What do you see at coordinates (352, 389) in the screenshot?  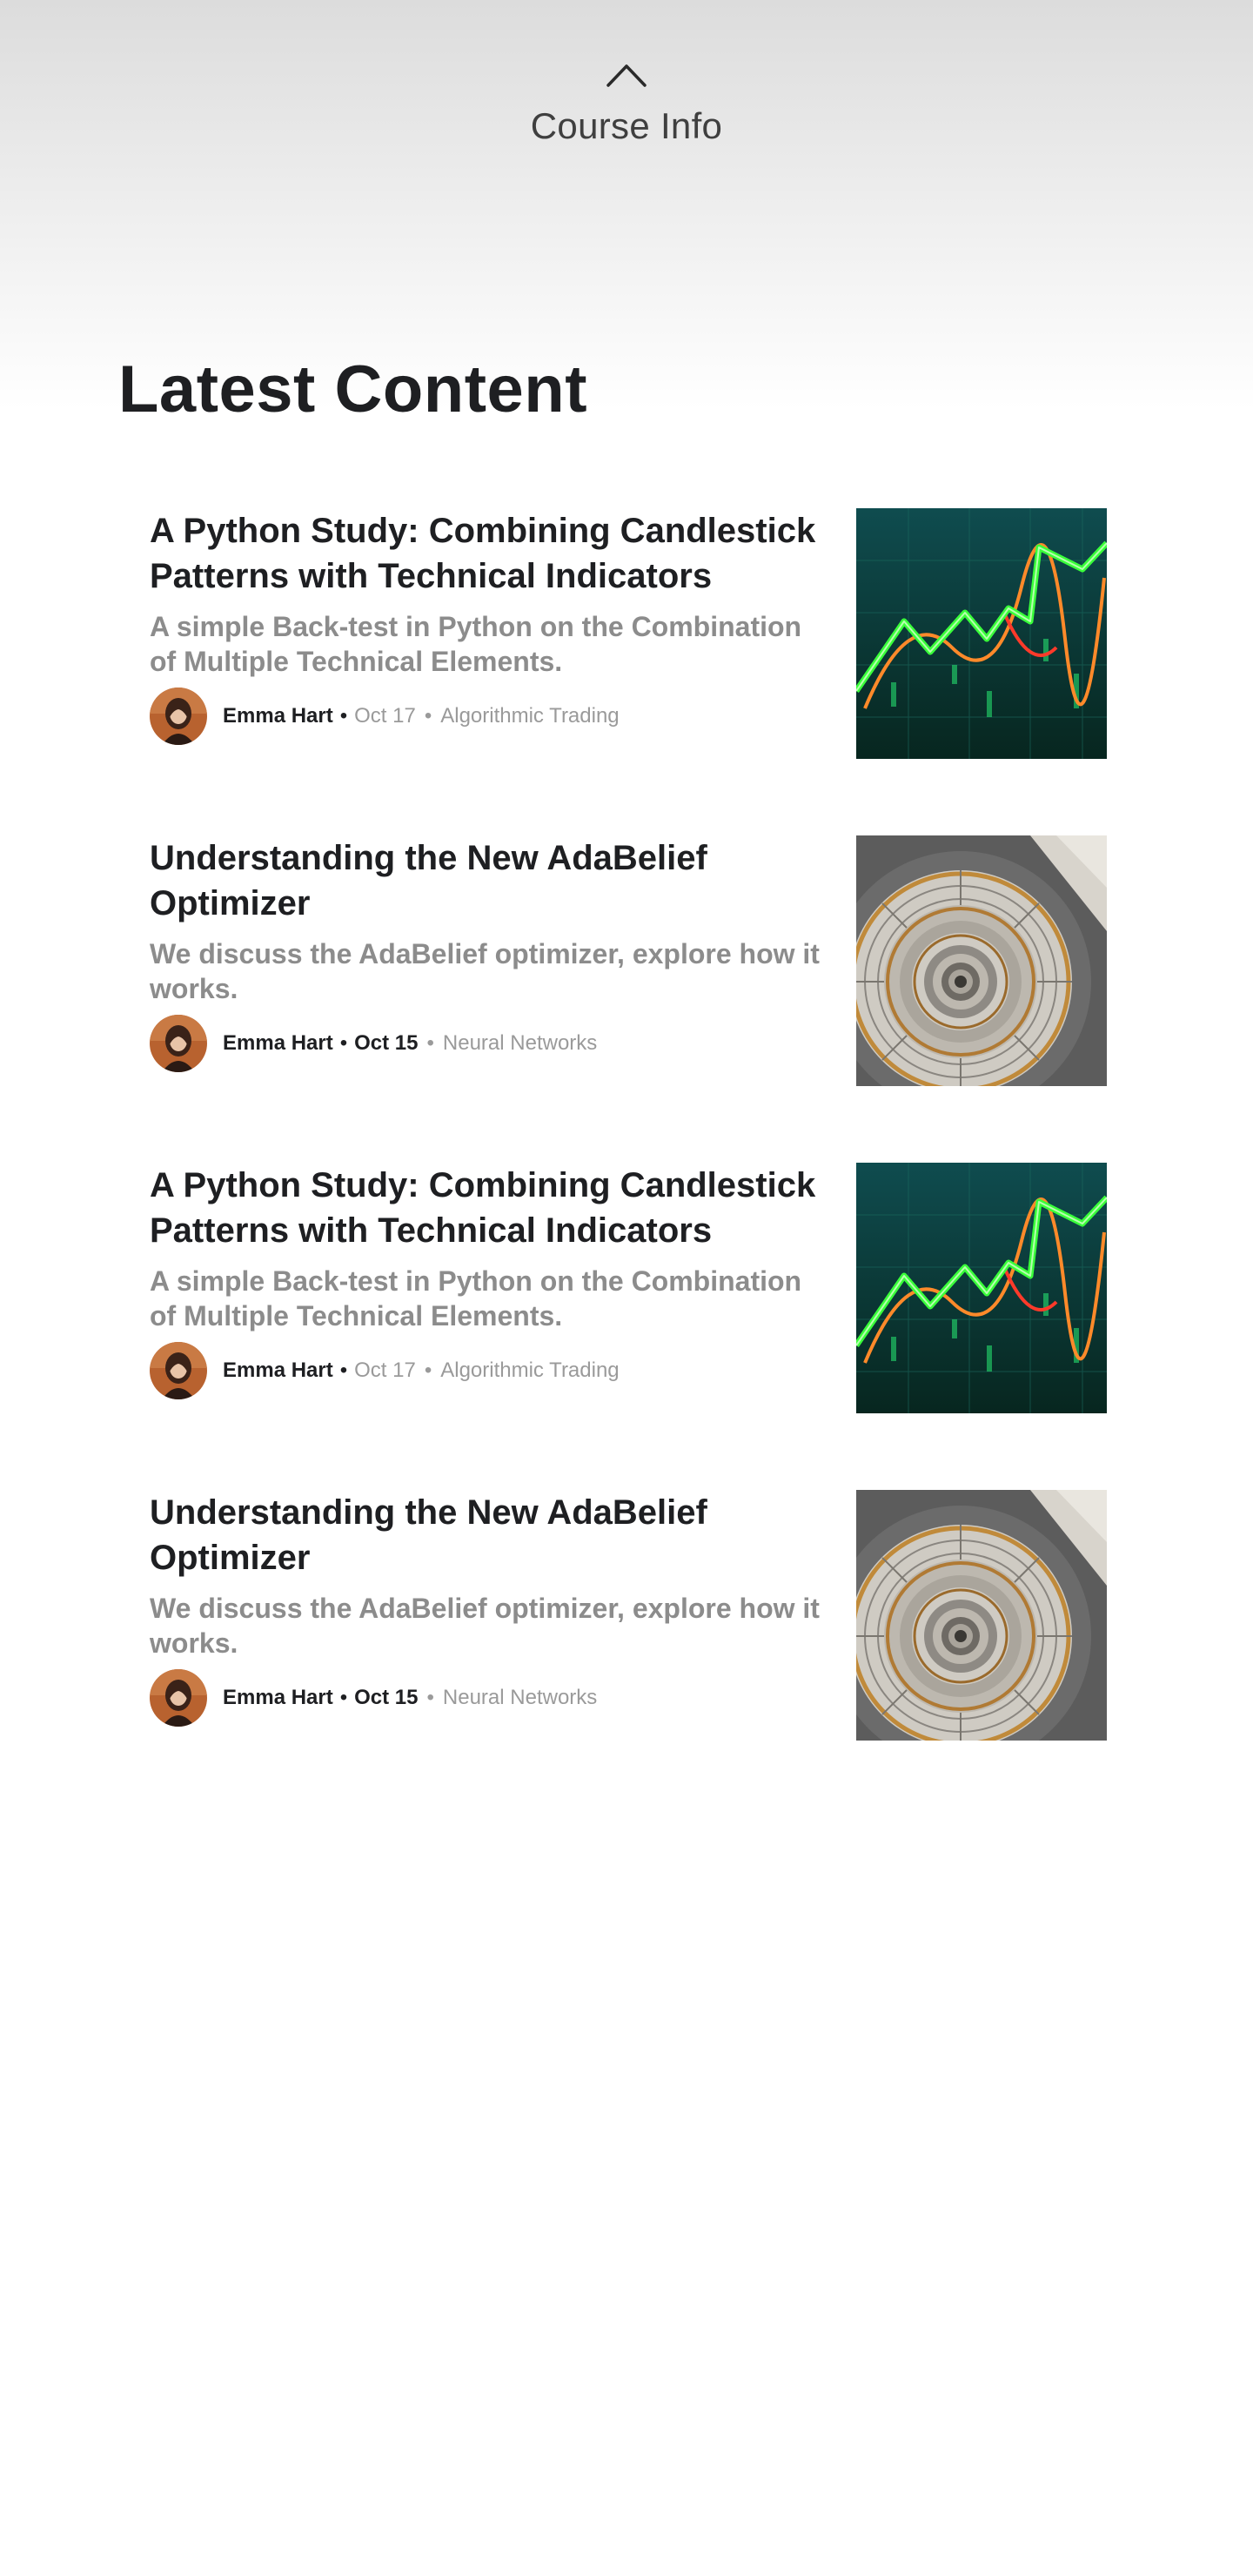 I see `section-title: Latest Content` at bounding box center [352, 389].